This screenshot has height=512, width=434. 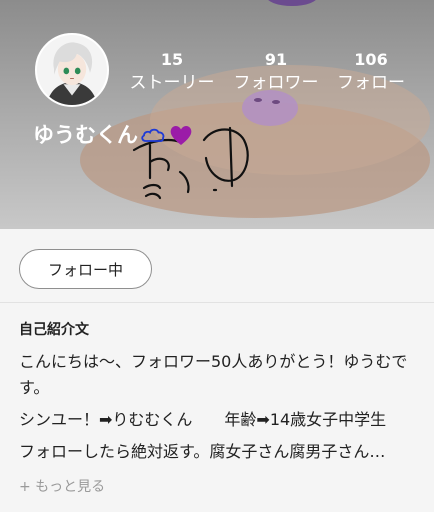 I want to click on stat-stories: 15 ストーリー, so click(x=172, y=73).